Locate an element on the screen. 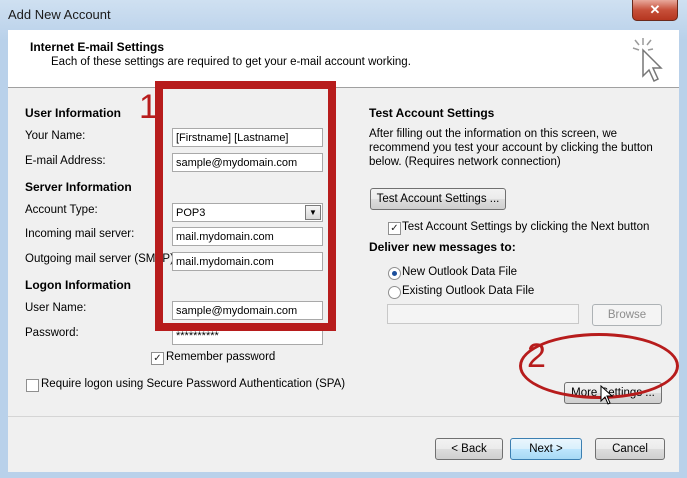 The image size is (687, 478). spa-checkbox is located at coordinates (32, 385).